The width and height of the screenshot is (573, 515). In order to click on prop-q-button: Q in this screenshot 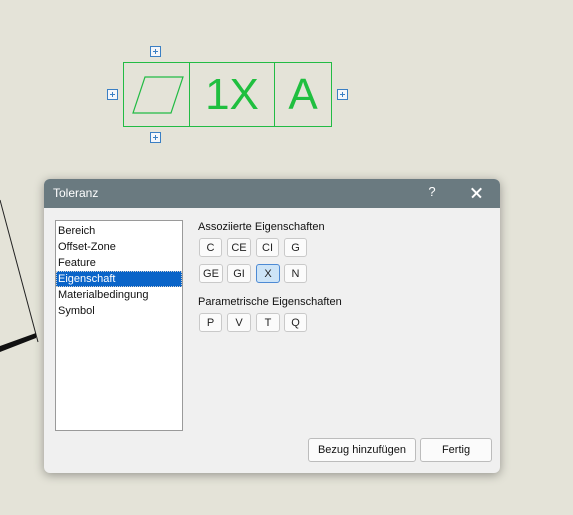, I will do `click(295, 322)`.